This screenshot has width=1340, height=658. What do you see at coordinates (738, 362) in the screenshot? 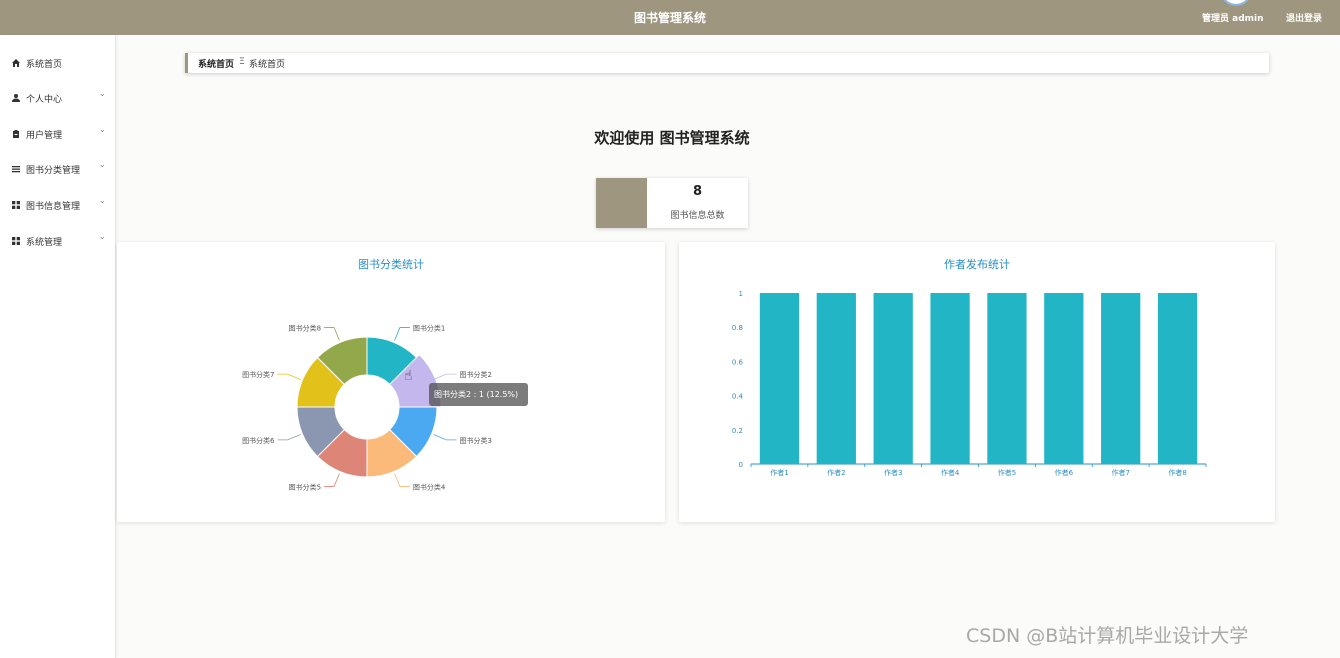
I see `y-tick-label: 0.6` at bounding box center [738, 362].